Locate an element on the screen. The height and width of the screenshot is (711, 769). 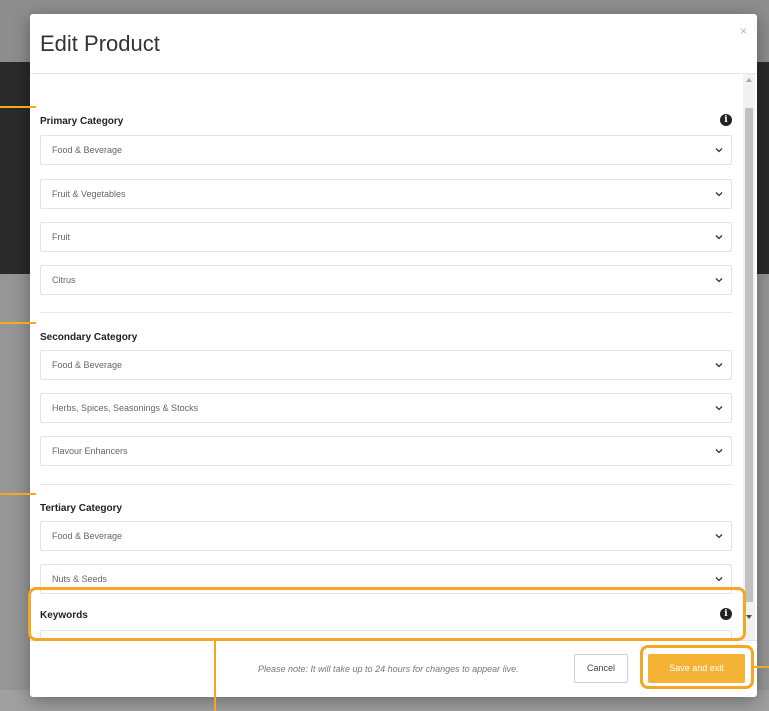
modal-header: Edit Product × is located at coordinates (393, 44).